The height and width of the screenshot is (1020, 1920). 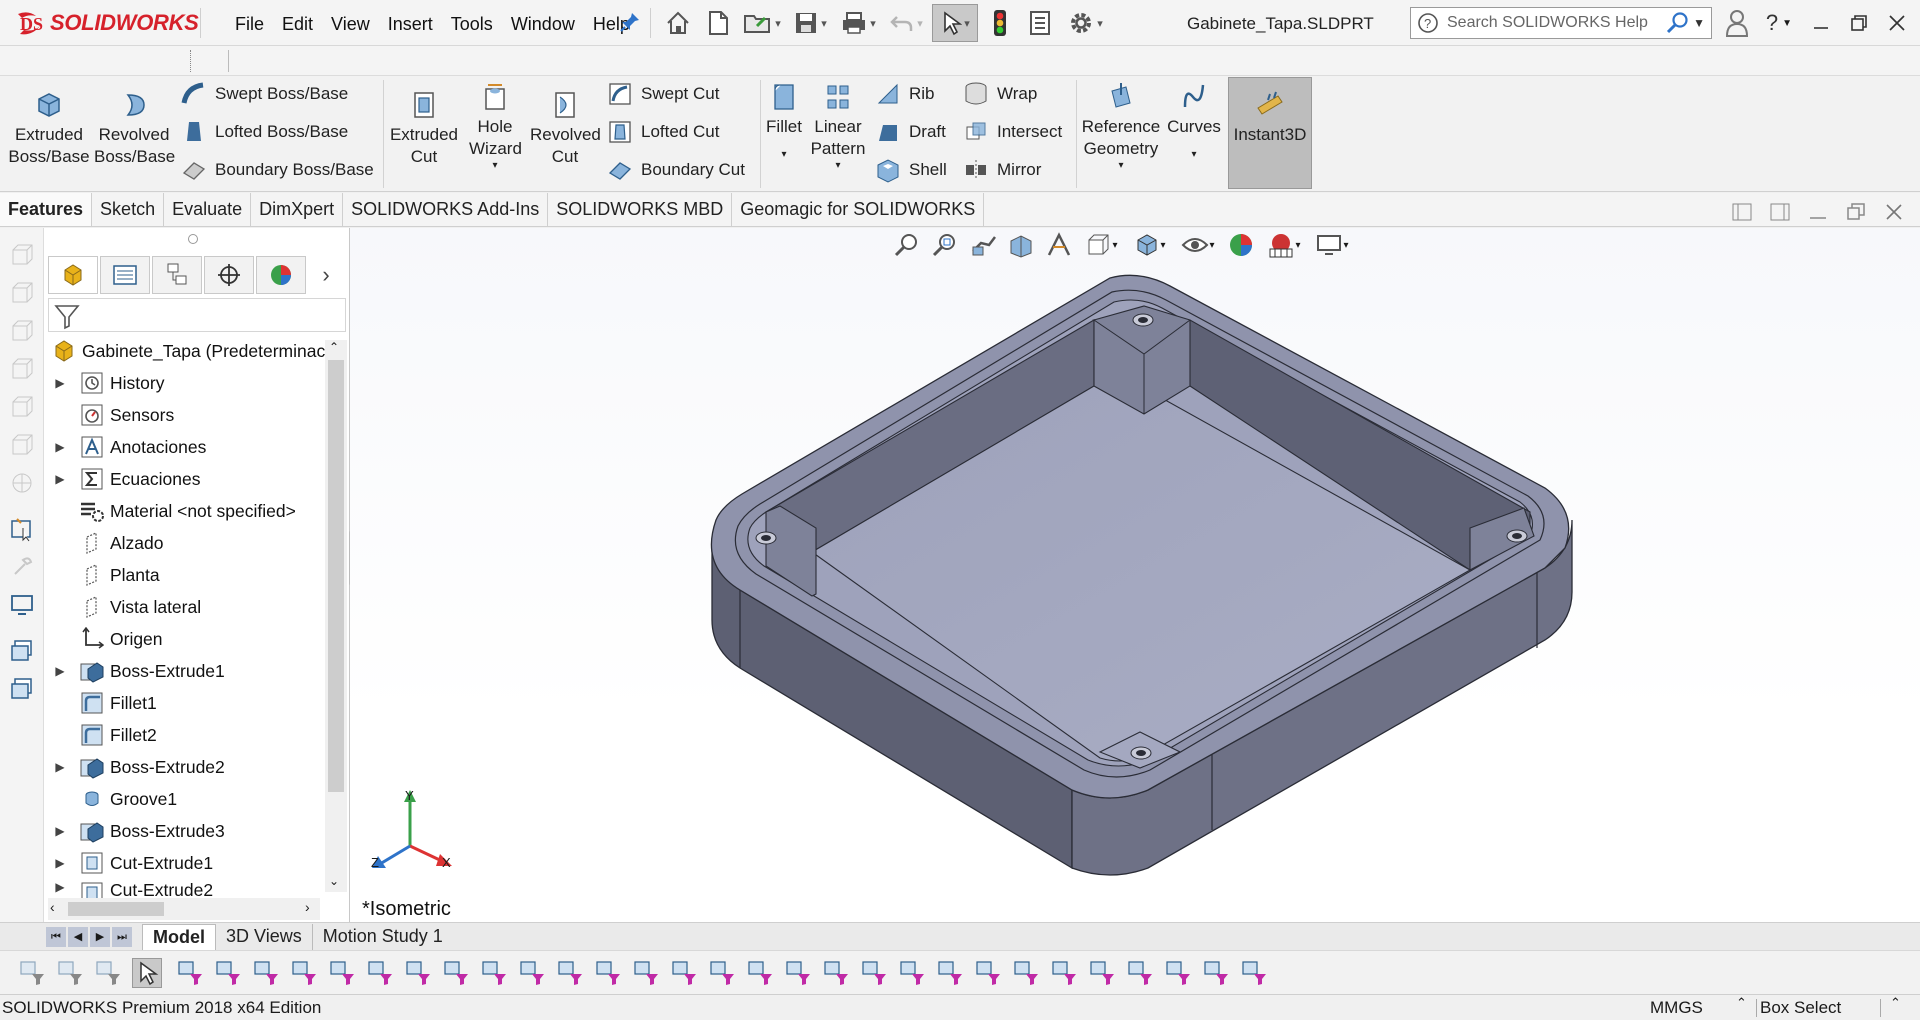 I want to click on view-orientation-icon: ▾, so click(x=1102, y=245).